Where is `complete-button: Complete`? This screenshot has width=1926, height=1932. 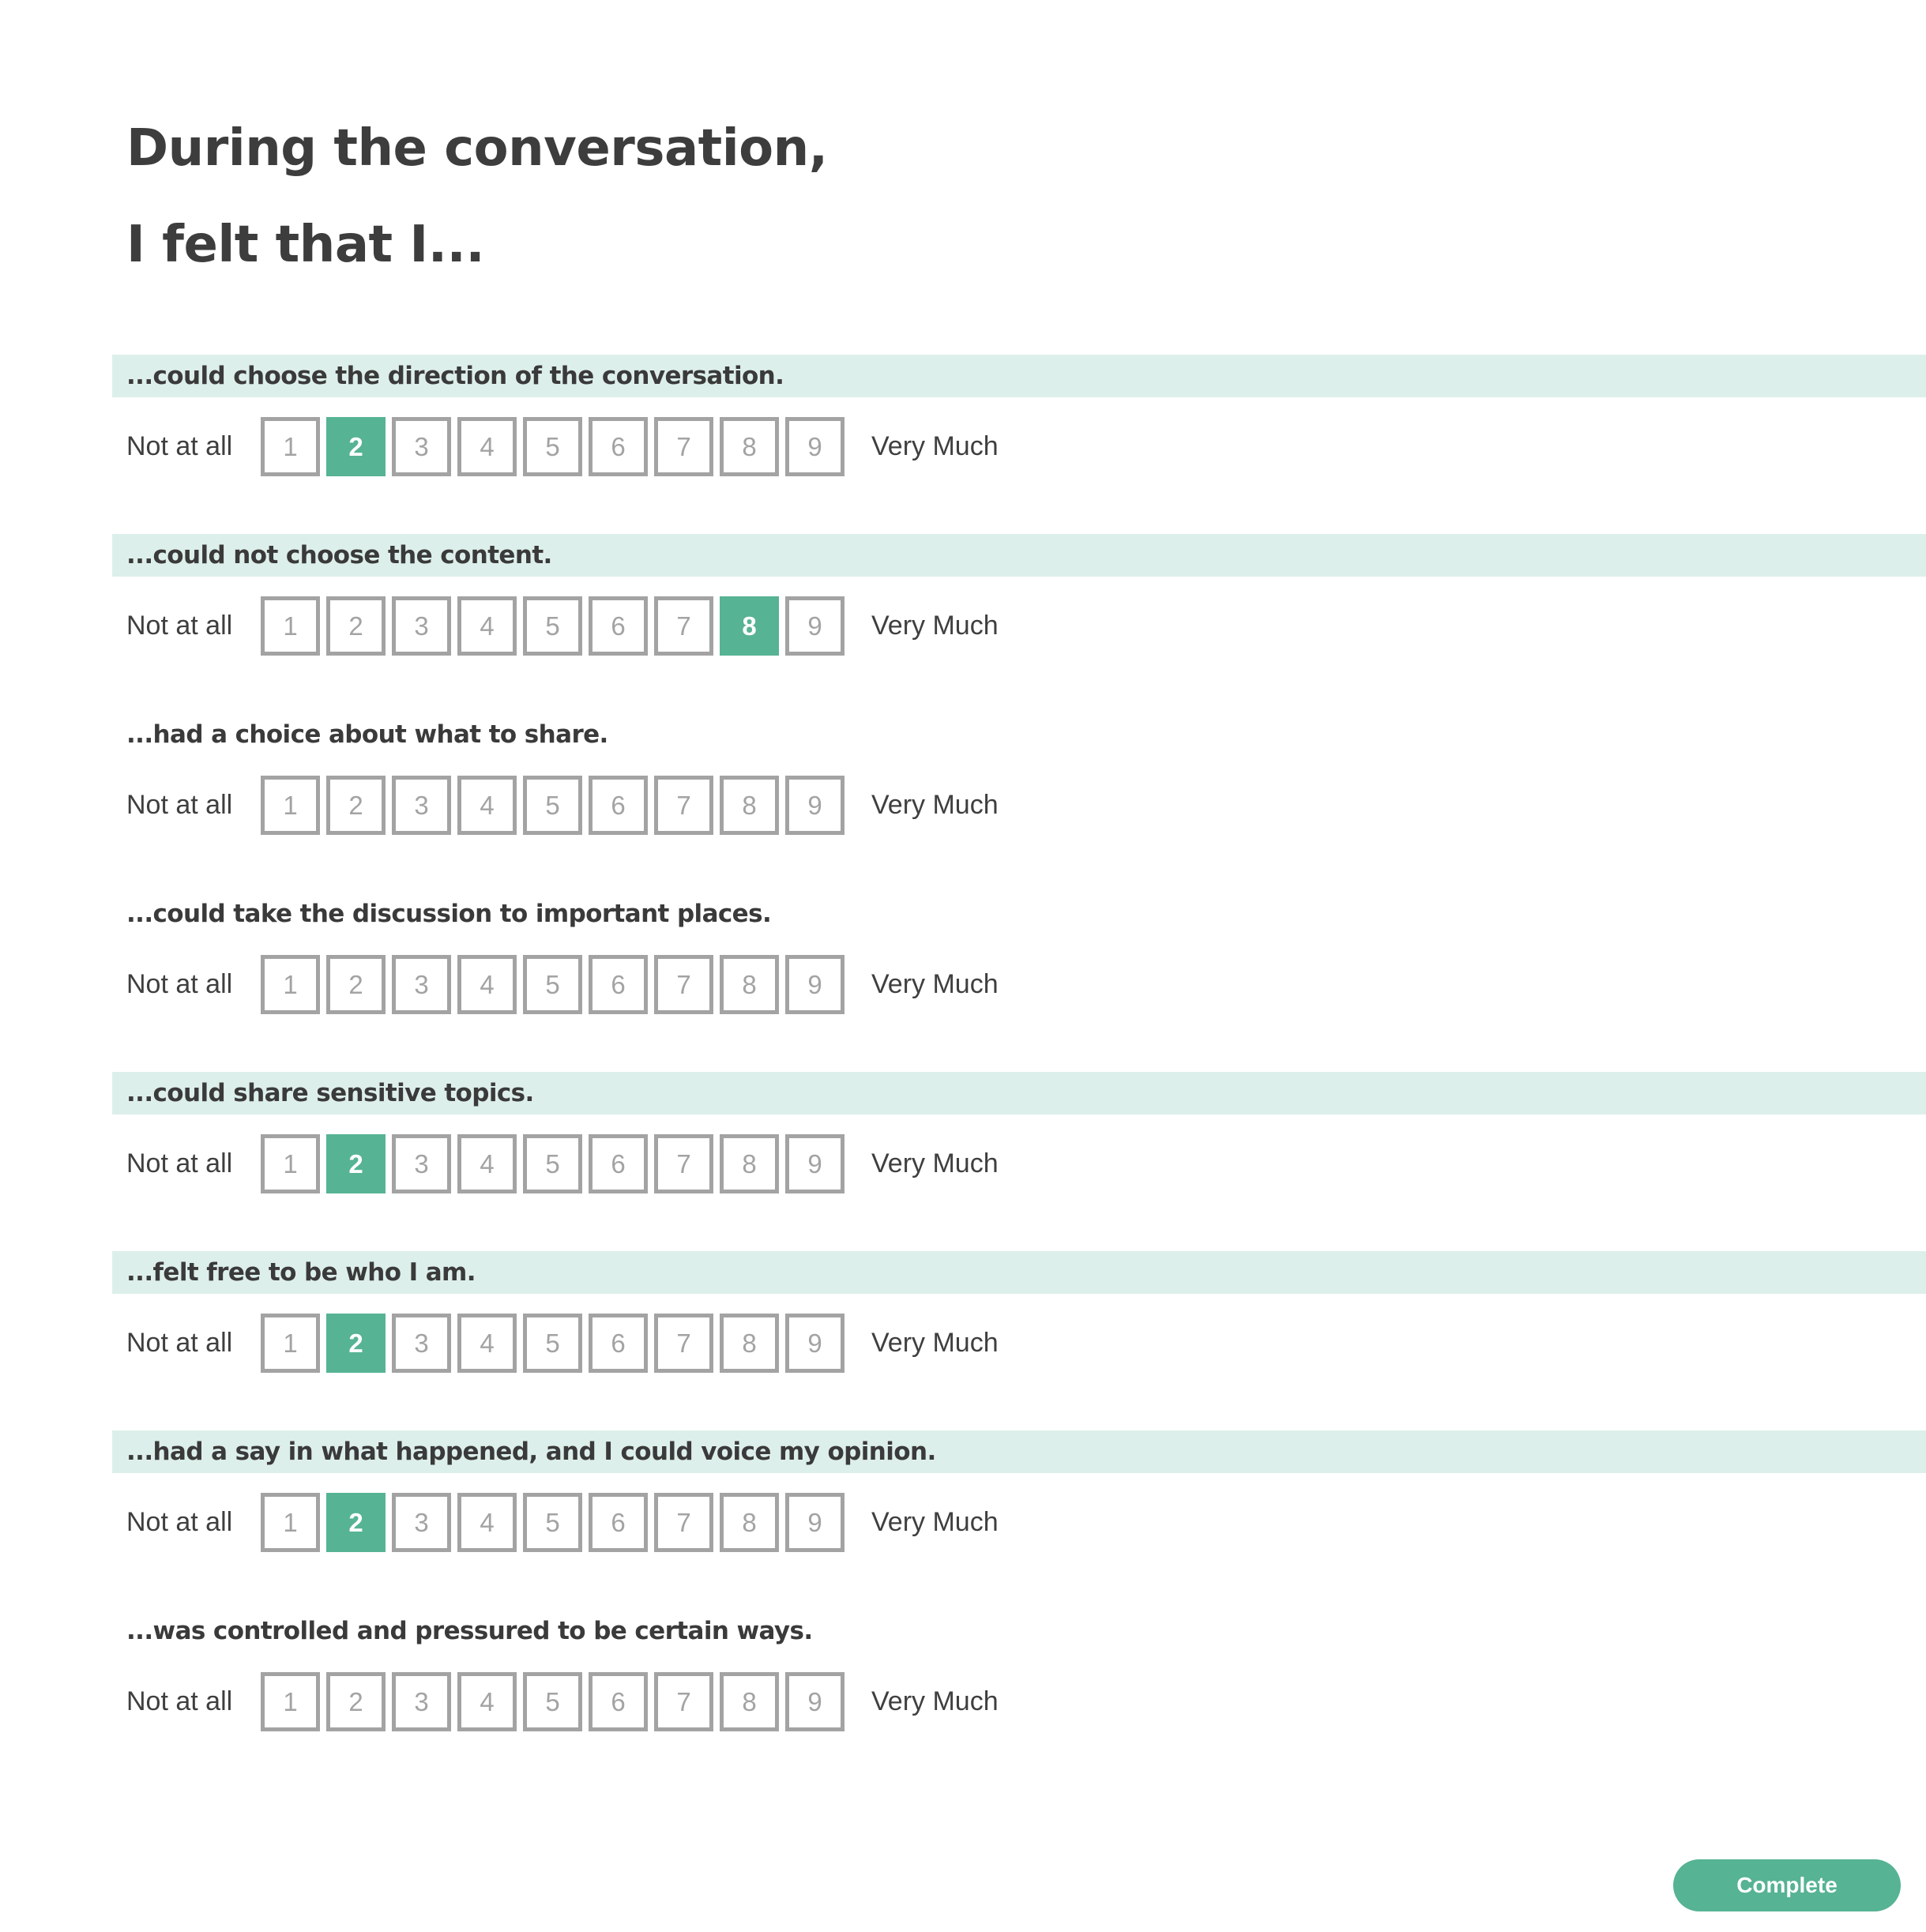 complete-button: Complete is located at coordinates (1787, 1885).